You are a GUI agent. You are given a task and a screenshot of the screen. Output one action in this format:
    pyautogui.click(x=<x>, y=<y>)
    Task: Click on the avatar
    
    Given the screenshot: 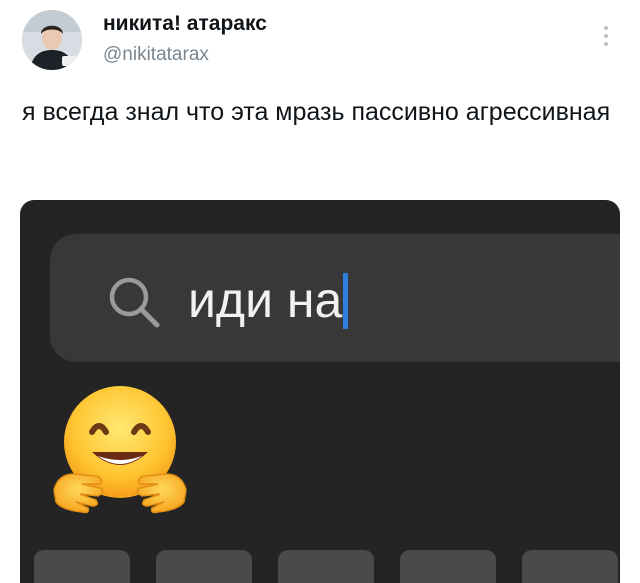 What is the action you would take?
    pyautogui.click(x=52, y=40)
    